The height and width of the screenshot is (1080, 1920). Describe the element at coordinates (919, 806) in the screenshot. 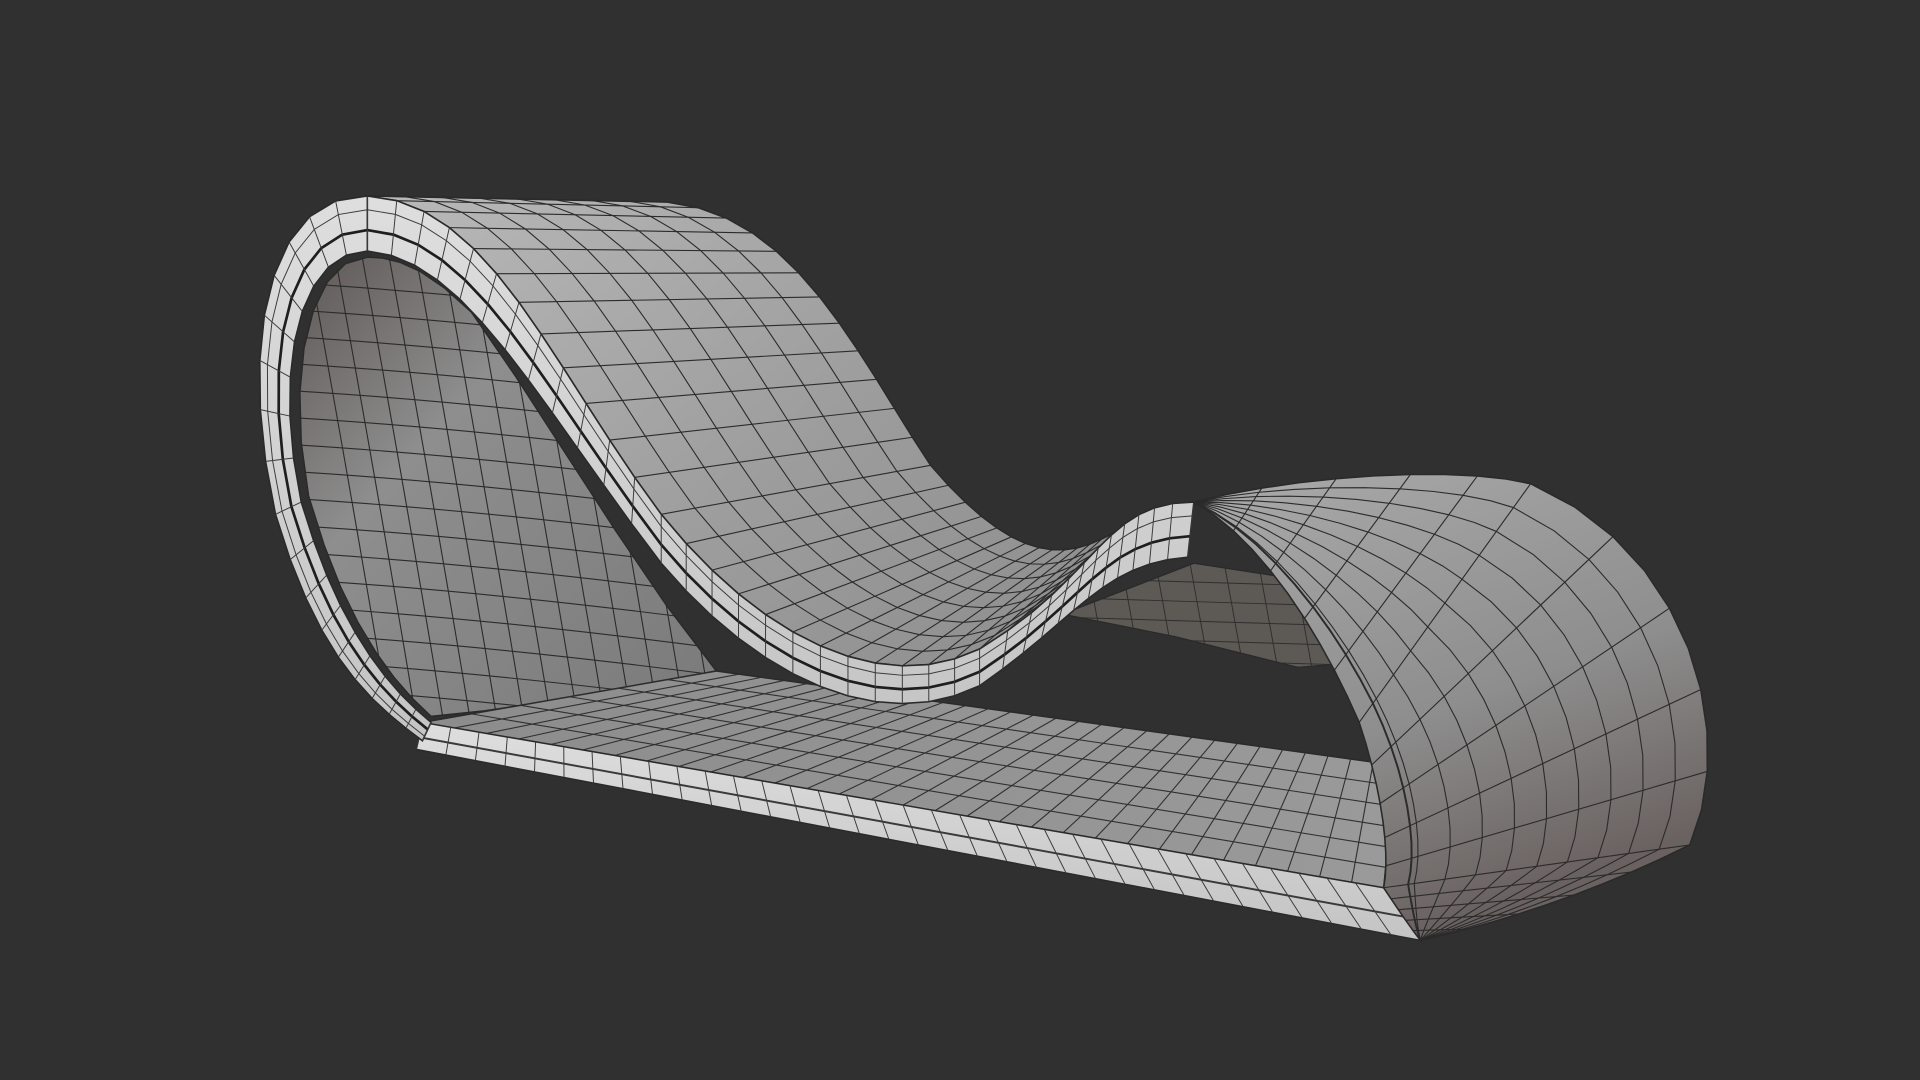

I see `base-floor-panel` at that location.